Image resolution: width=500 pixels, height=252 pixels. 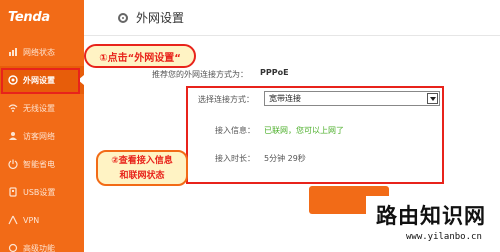 What do you see at coordinates (235, 158) in the screenshot?
I see `access-duration-label: 接入时长：` at bounding box center [235, 158].